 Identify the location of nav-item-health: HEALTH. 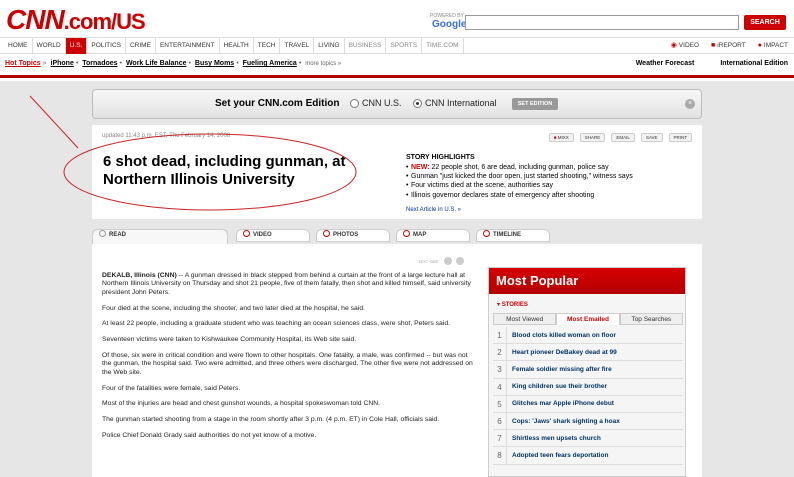
(237, 46).